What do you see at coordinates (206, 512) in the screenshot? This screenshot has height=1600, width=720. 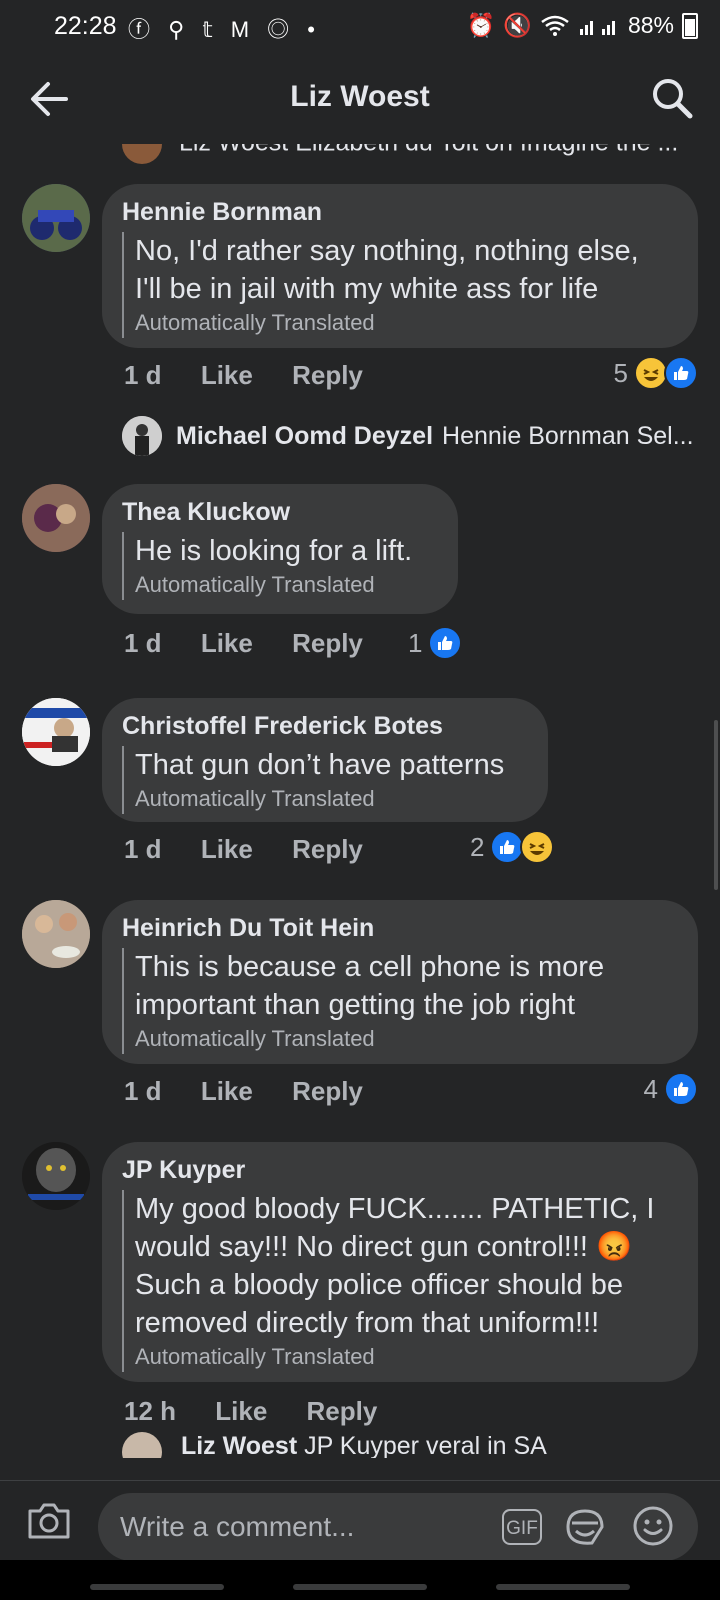 I see `comment-author: Thea Kluckow` at bounding box center [206, 512].